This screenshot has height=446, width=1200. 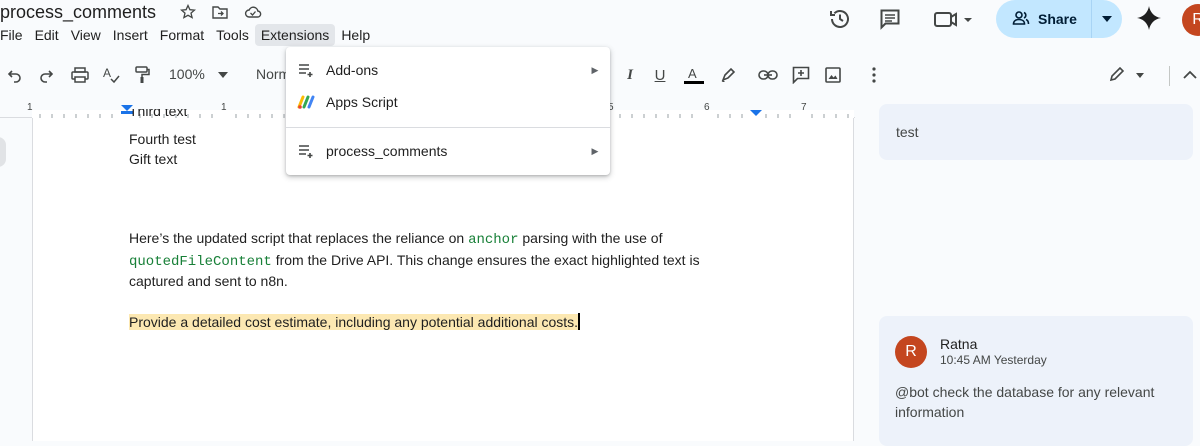 I want to click on text-color-icon: A, so click(x=694, y=75).